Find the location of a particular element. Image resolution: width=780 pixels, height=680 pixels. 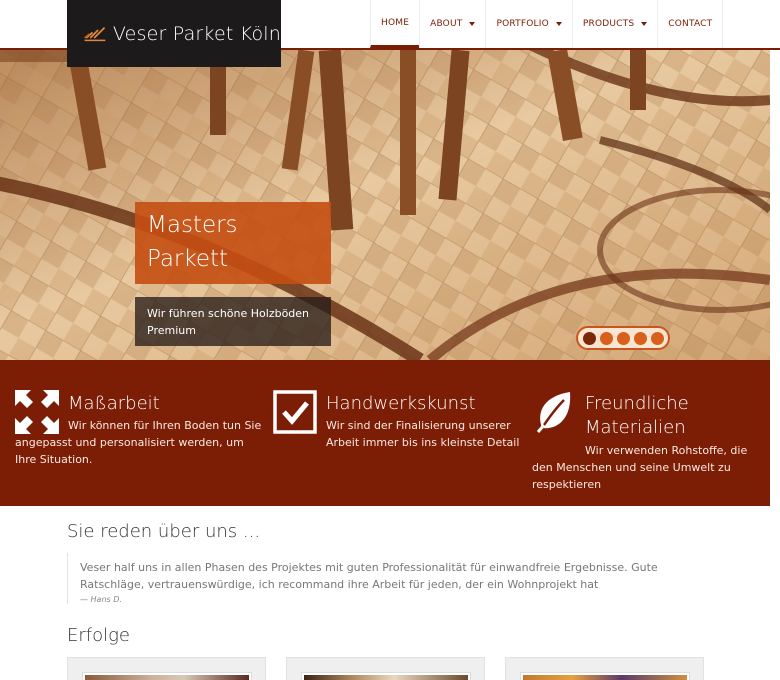

hero-subtitle: Wir führen schöne Holzböden Premium is located at coordinates (233, 321).